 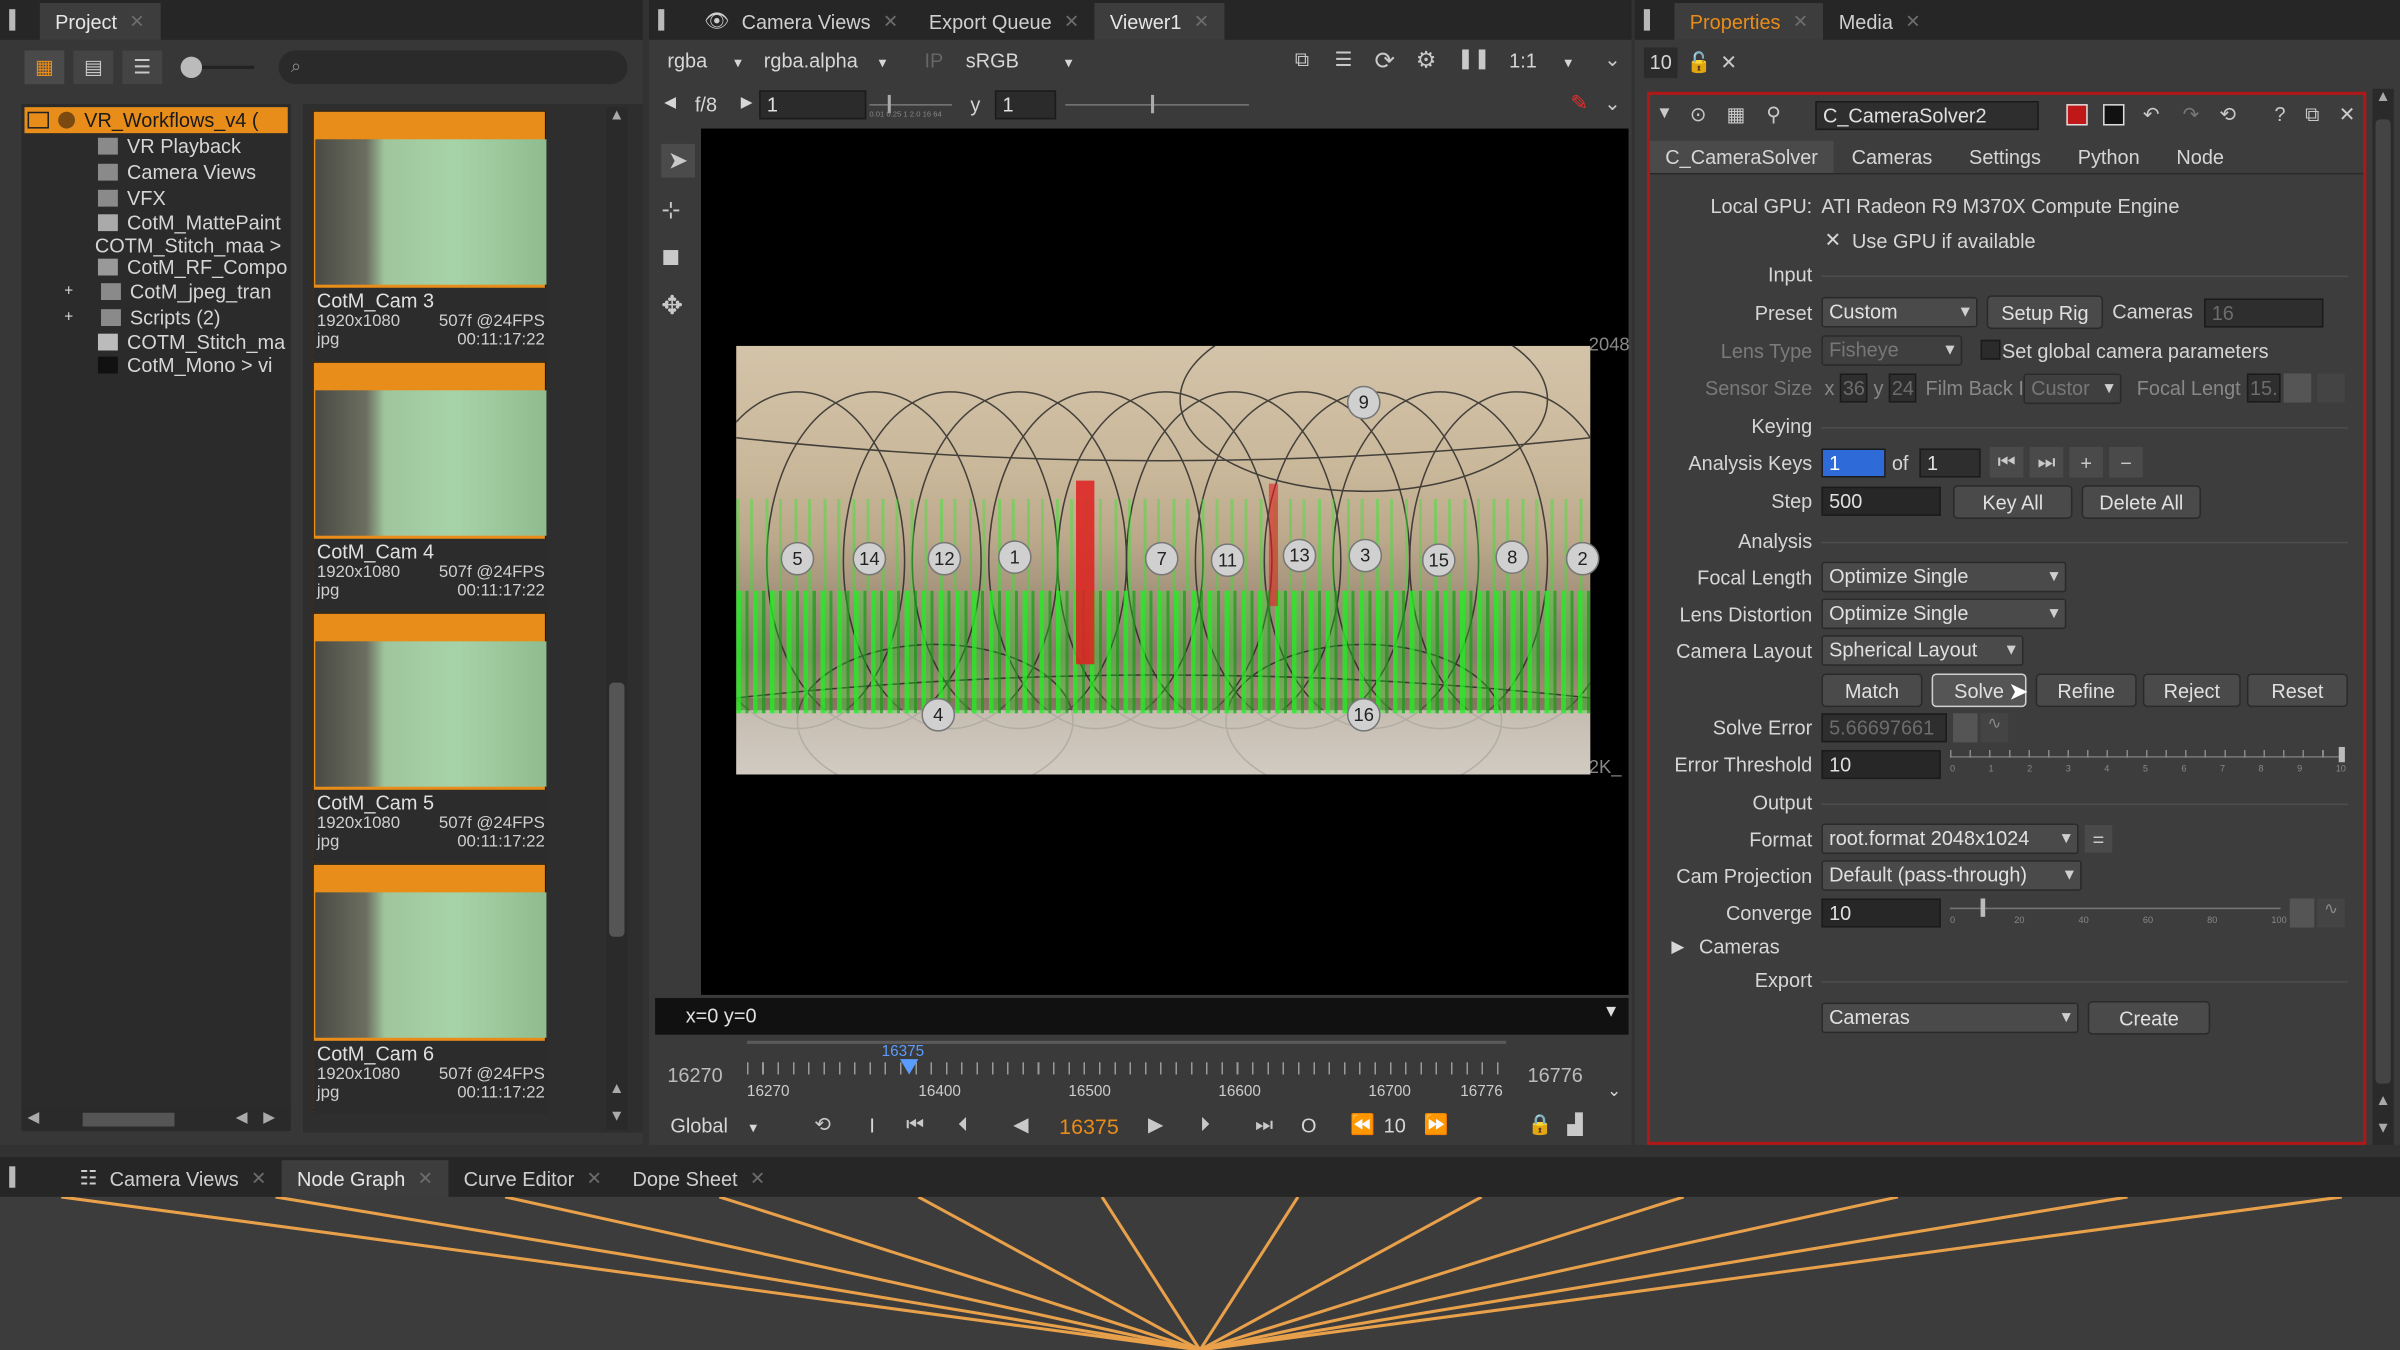 I want to click on global-dropdown: Global ▾, so click(x=713, y=1125).